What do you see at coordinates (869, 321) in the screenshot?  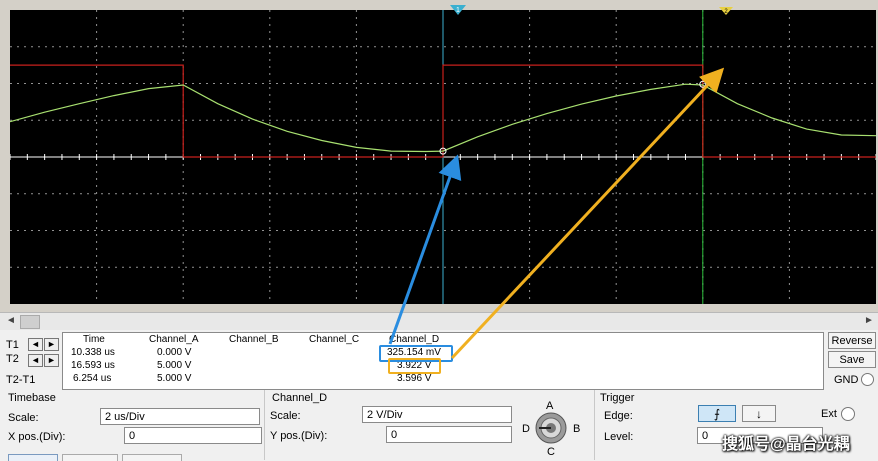 I see `scroll-right-icon: ►` at bounding box center [869, 321].